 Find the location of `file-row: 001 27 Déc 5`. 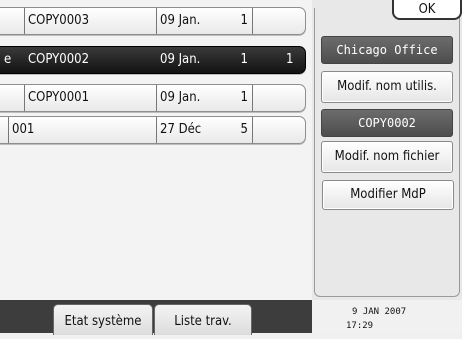

file-row: 001 27 Déc 5 is located at coordinates (153, 130).